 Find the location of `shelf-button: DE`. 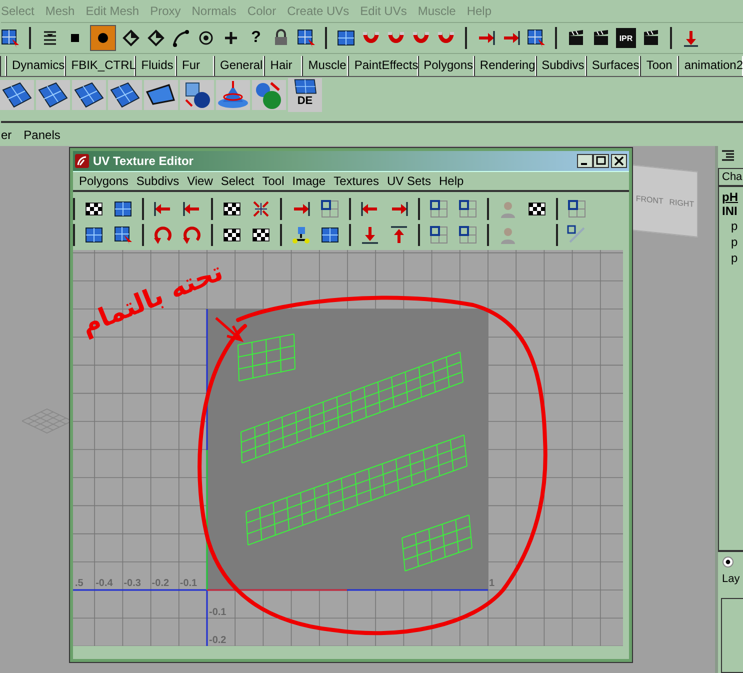

shelf-button: DE is located at coordinates (305, 95).